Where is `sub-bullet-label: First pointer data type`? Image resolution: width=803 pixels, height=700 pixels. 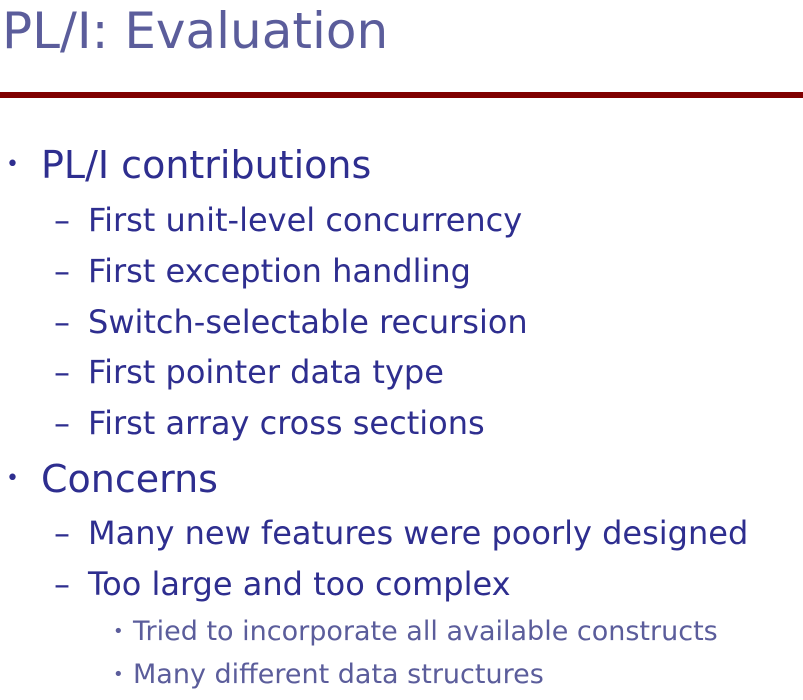 sub-bullet-label: First pointer data type is located at coordinates (266, 372).